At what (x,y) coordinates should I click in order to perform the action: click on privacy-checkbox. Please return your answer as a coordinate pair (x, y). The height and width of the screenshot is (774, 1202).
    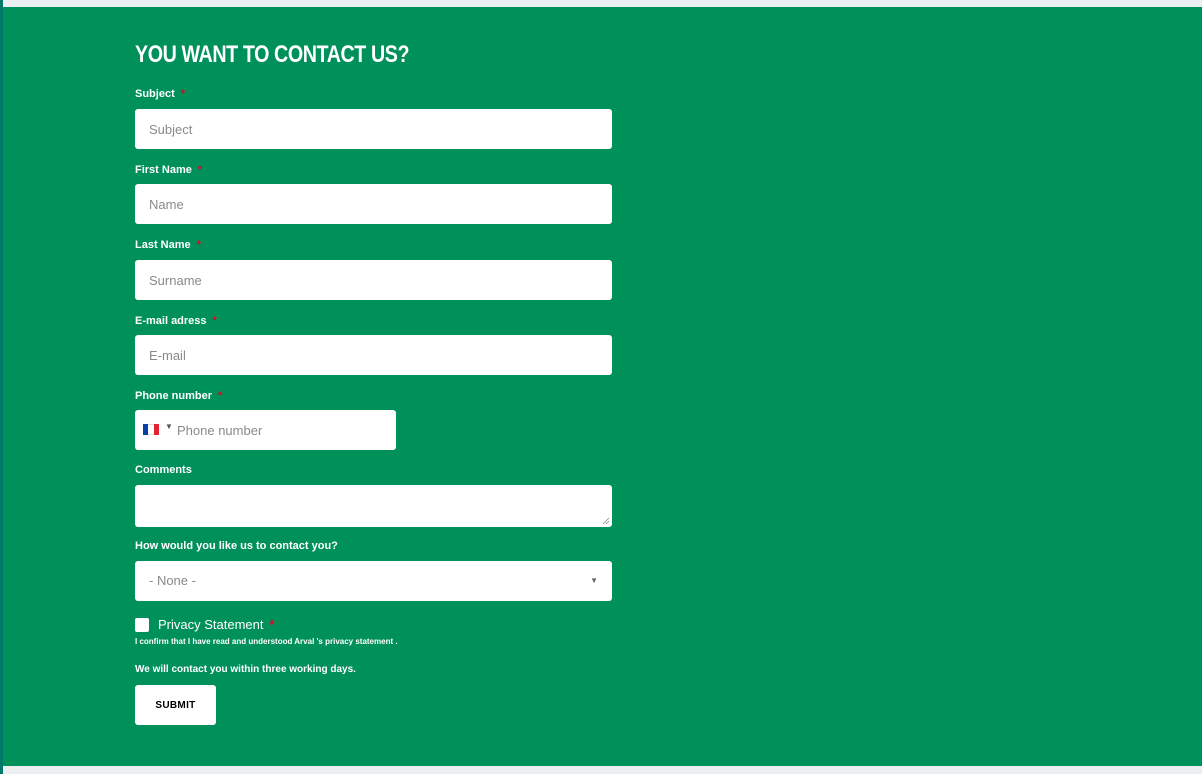
    Looking at the image, I should click on (142, 625).